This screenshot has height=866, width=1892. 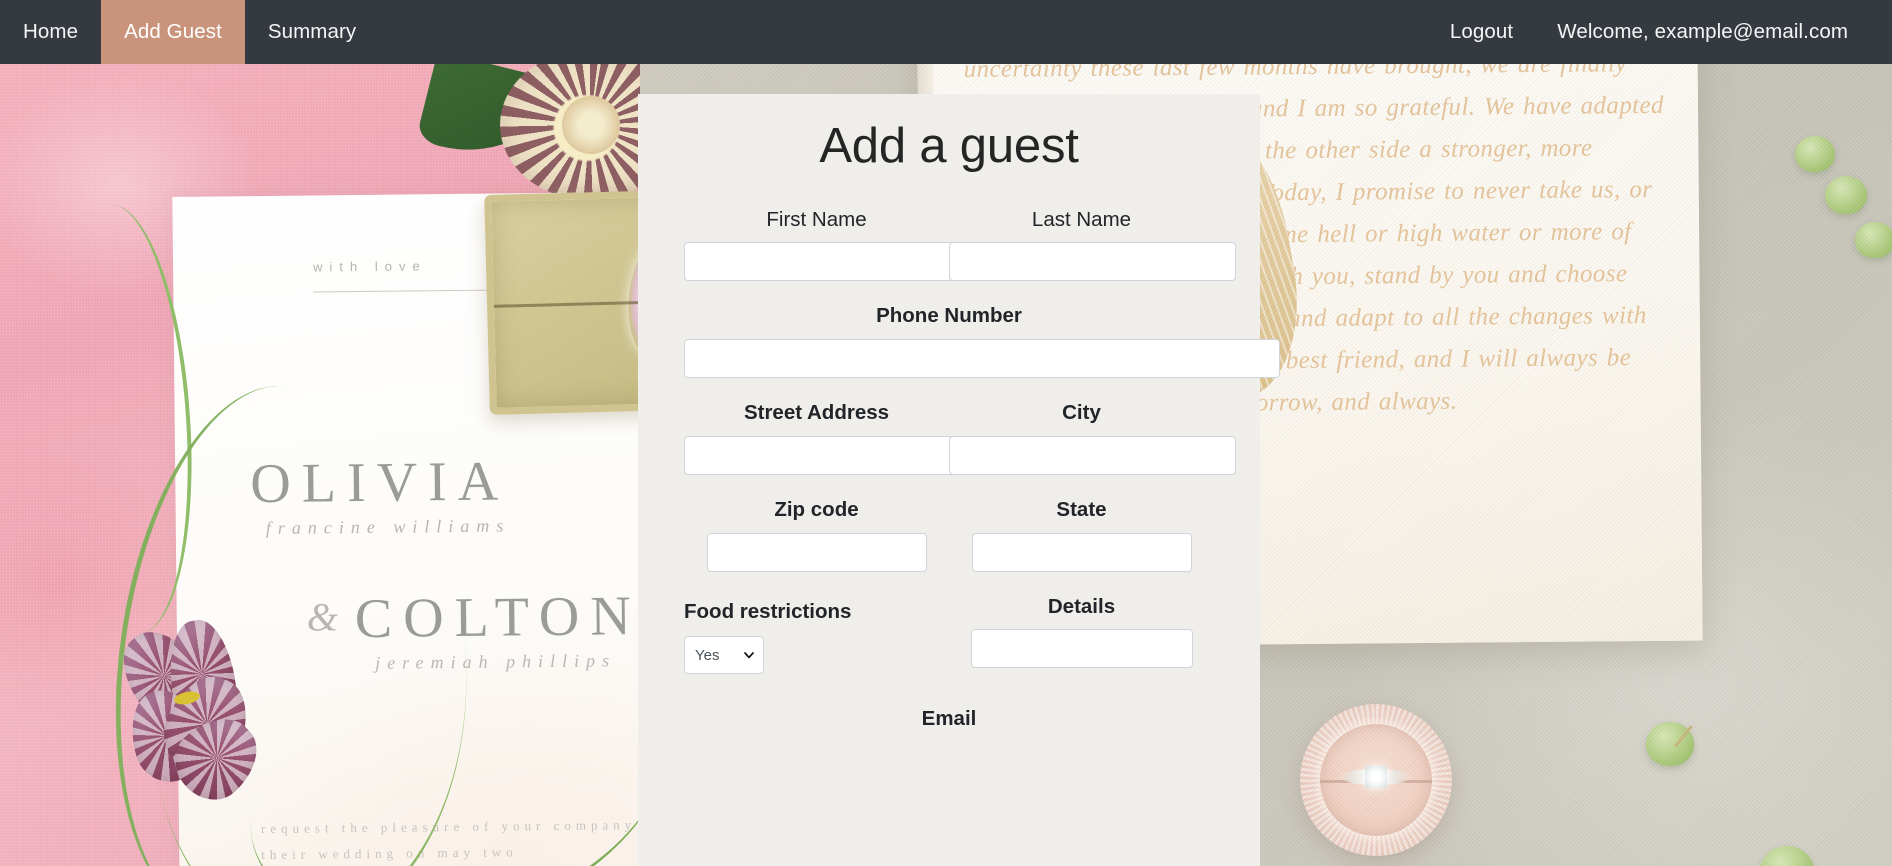 What do you see at coordinates (1481, 32) in the screenshot?
I see `logout-link: Logout` at bounding box center [1481, 32].